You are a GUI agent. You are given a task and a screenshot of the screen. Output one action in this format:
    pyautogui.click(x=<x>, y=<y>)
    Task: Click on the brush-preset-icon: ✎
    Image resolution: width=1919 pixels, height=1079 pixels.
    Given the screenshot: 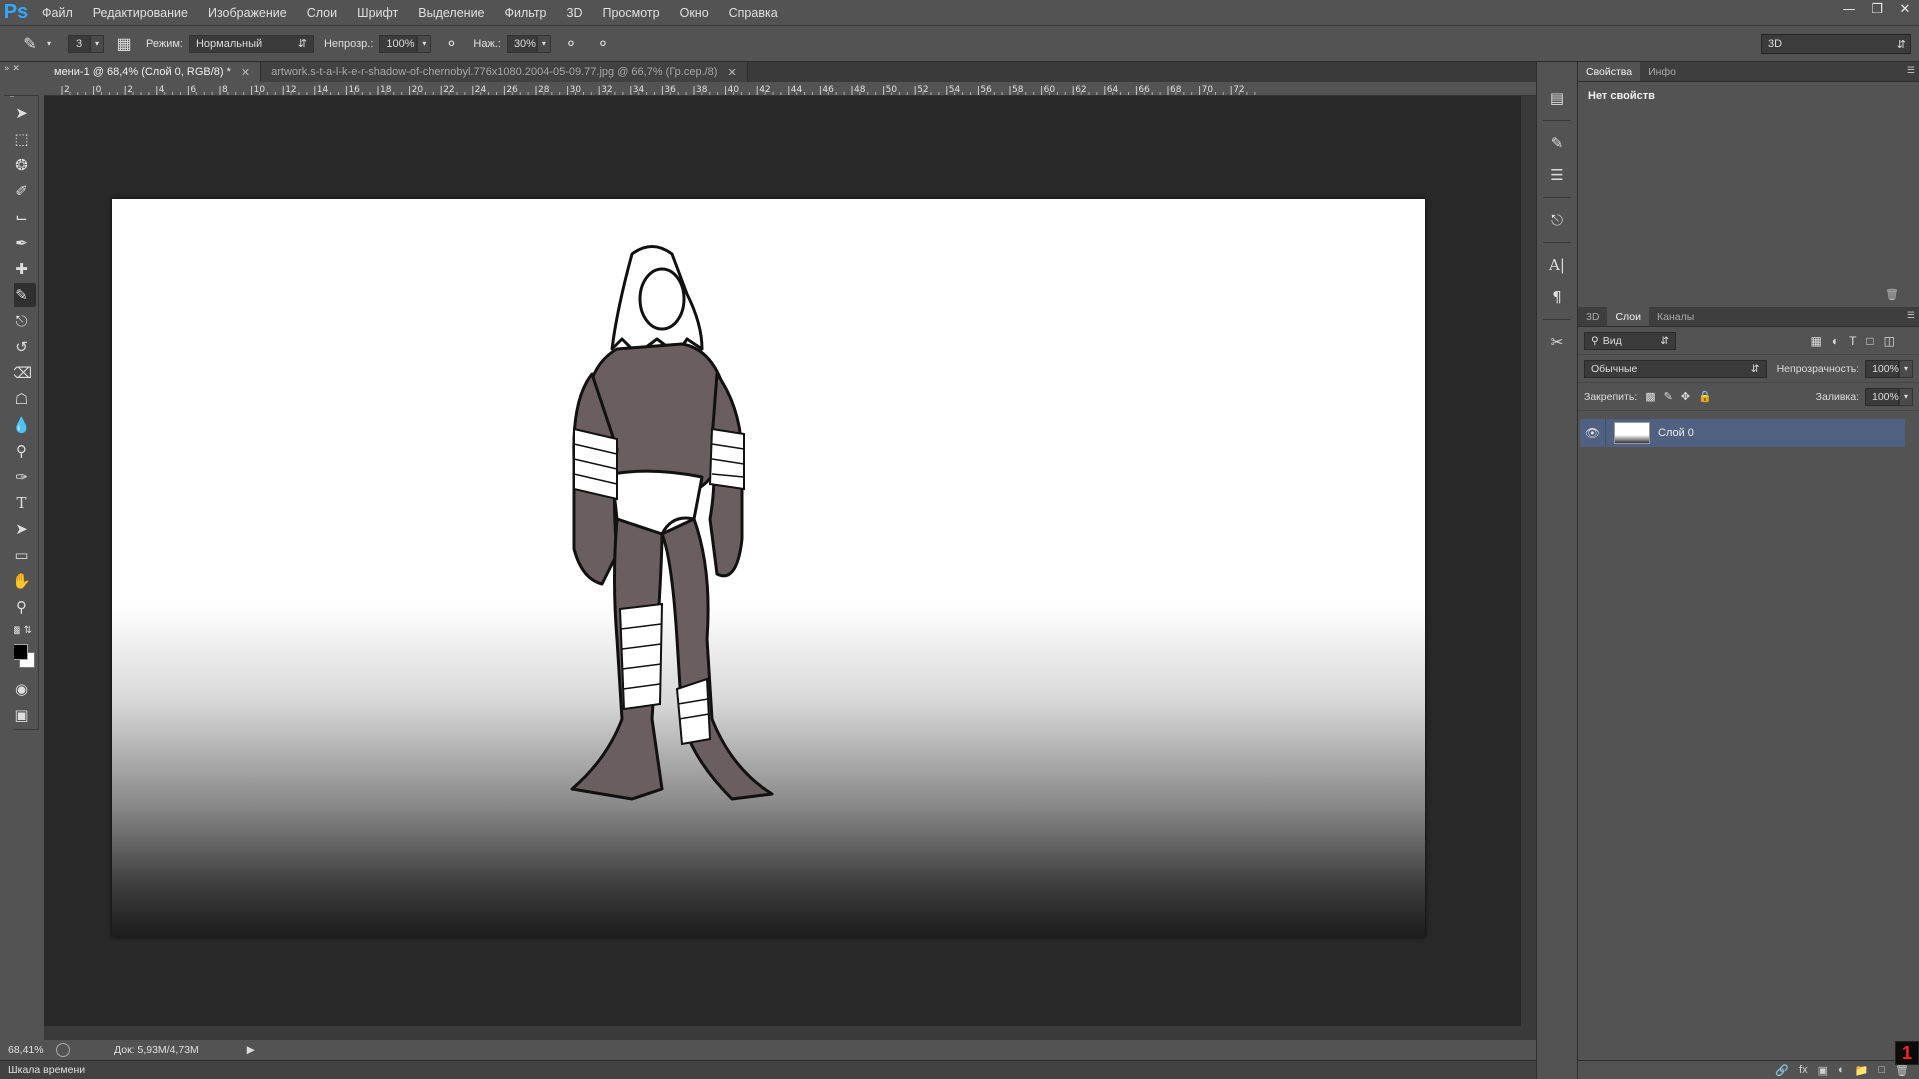 What is the action you would take?
    pyautogui.click(x=30, y=44)
    